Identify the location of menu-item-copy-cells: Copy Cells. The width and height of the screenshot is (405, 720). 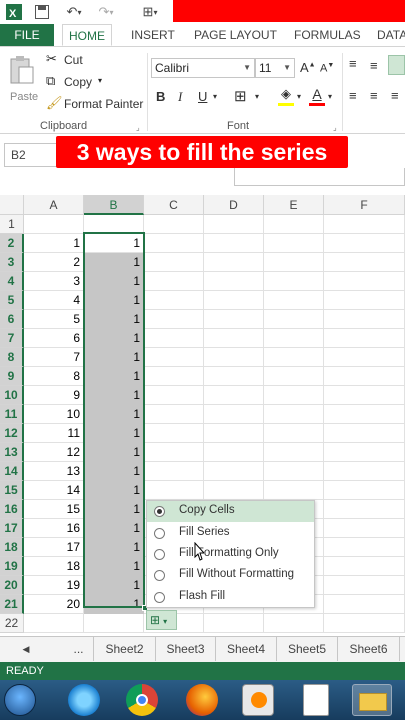
(230, 511).